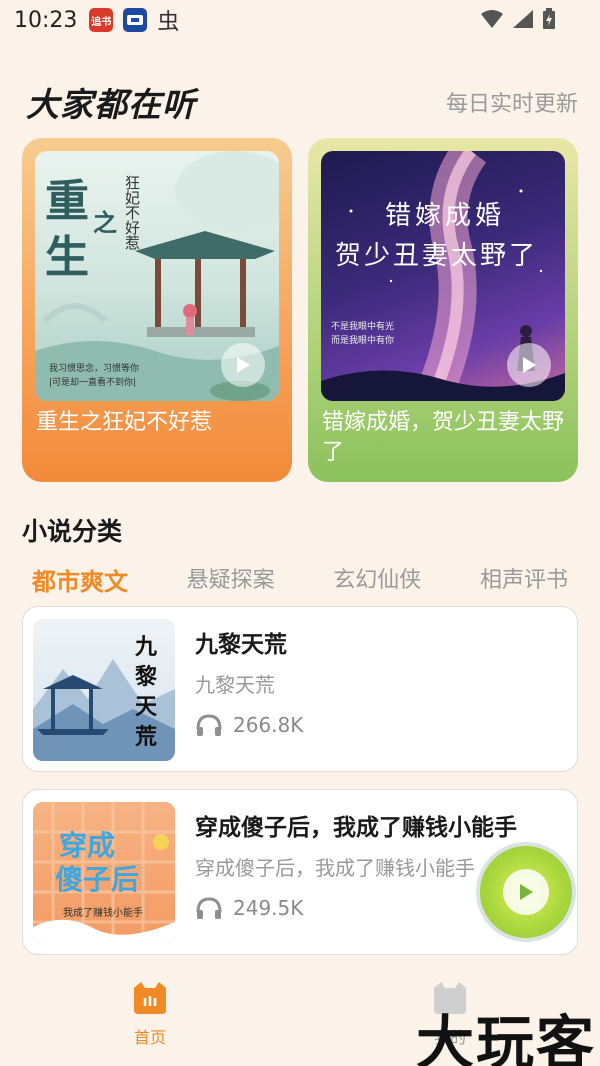 Image resolution: width=600 pixels, height=1066 pixels. I want to click on battery-icon, so click(549, 18).